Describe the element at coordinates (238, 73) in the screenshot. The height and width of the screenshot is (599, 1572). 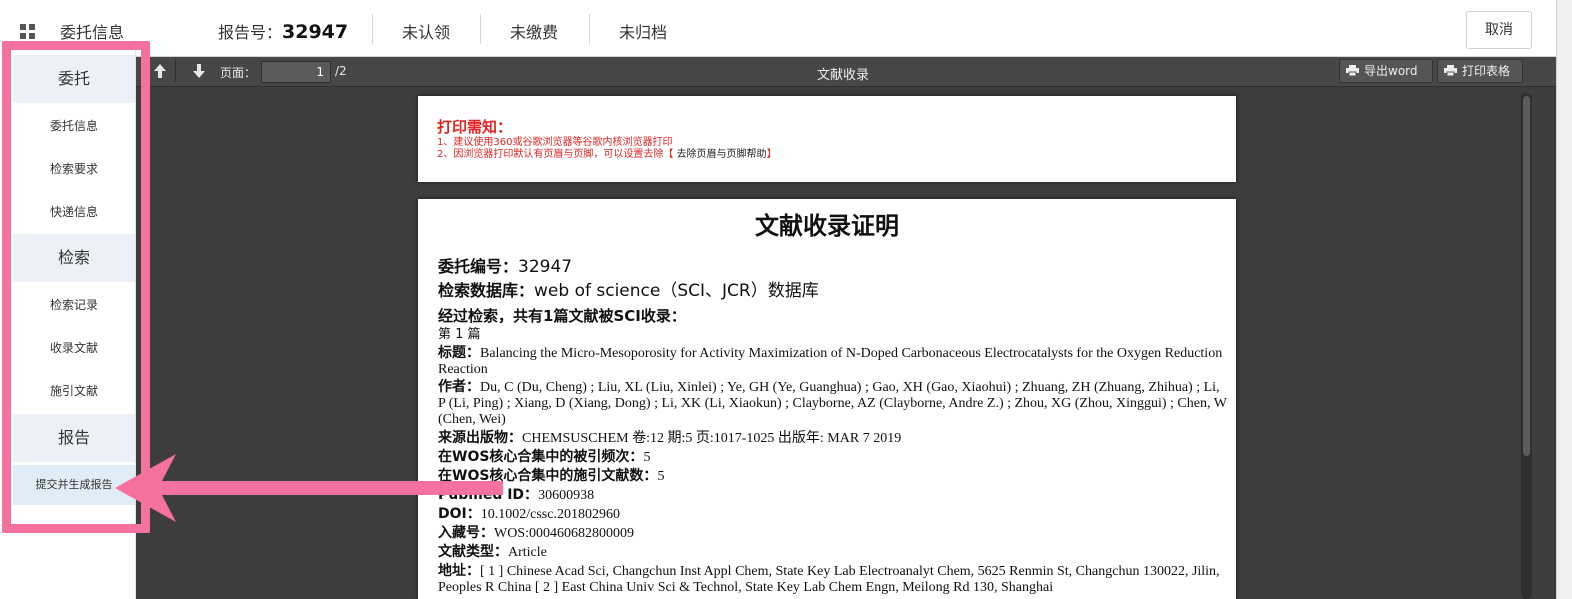
I see `page-label: 页面：` at that location.